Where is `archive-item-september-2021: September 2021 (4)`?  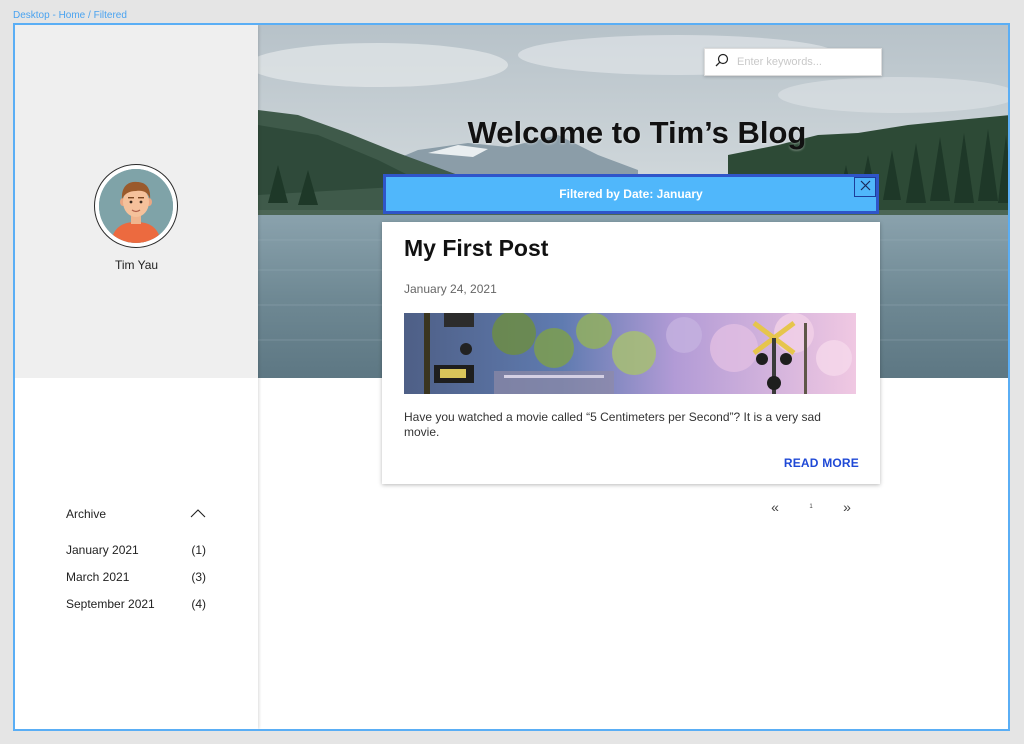 archive-item-september-2021: September 2021 (4) is located at coordinates (136, 603).